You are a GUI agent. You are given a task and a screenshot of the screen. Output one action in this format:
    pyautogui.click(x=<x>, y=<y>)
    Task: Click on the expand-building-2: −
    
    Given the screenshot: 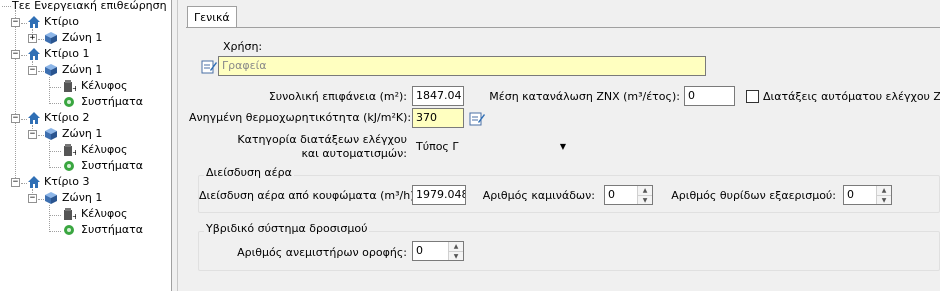 What is the action you would take?
    pyautogui.click(x=15, y=118)
    